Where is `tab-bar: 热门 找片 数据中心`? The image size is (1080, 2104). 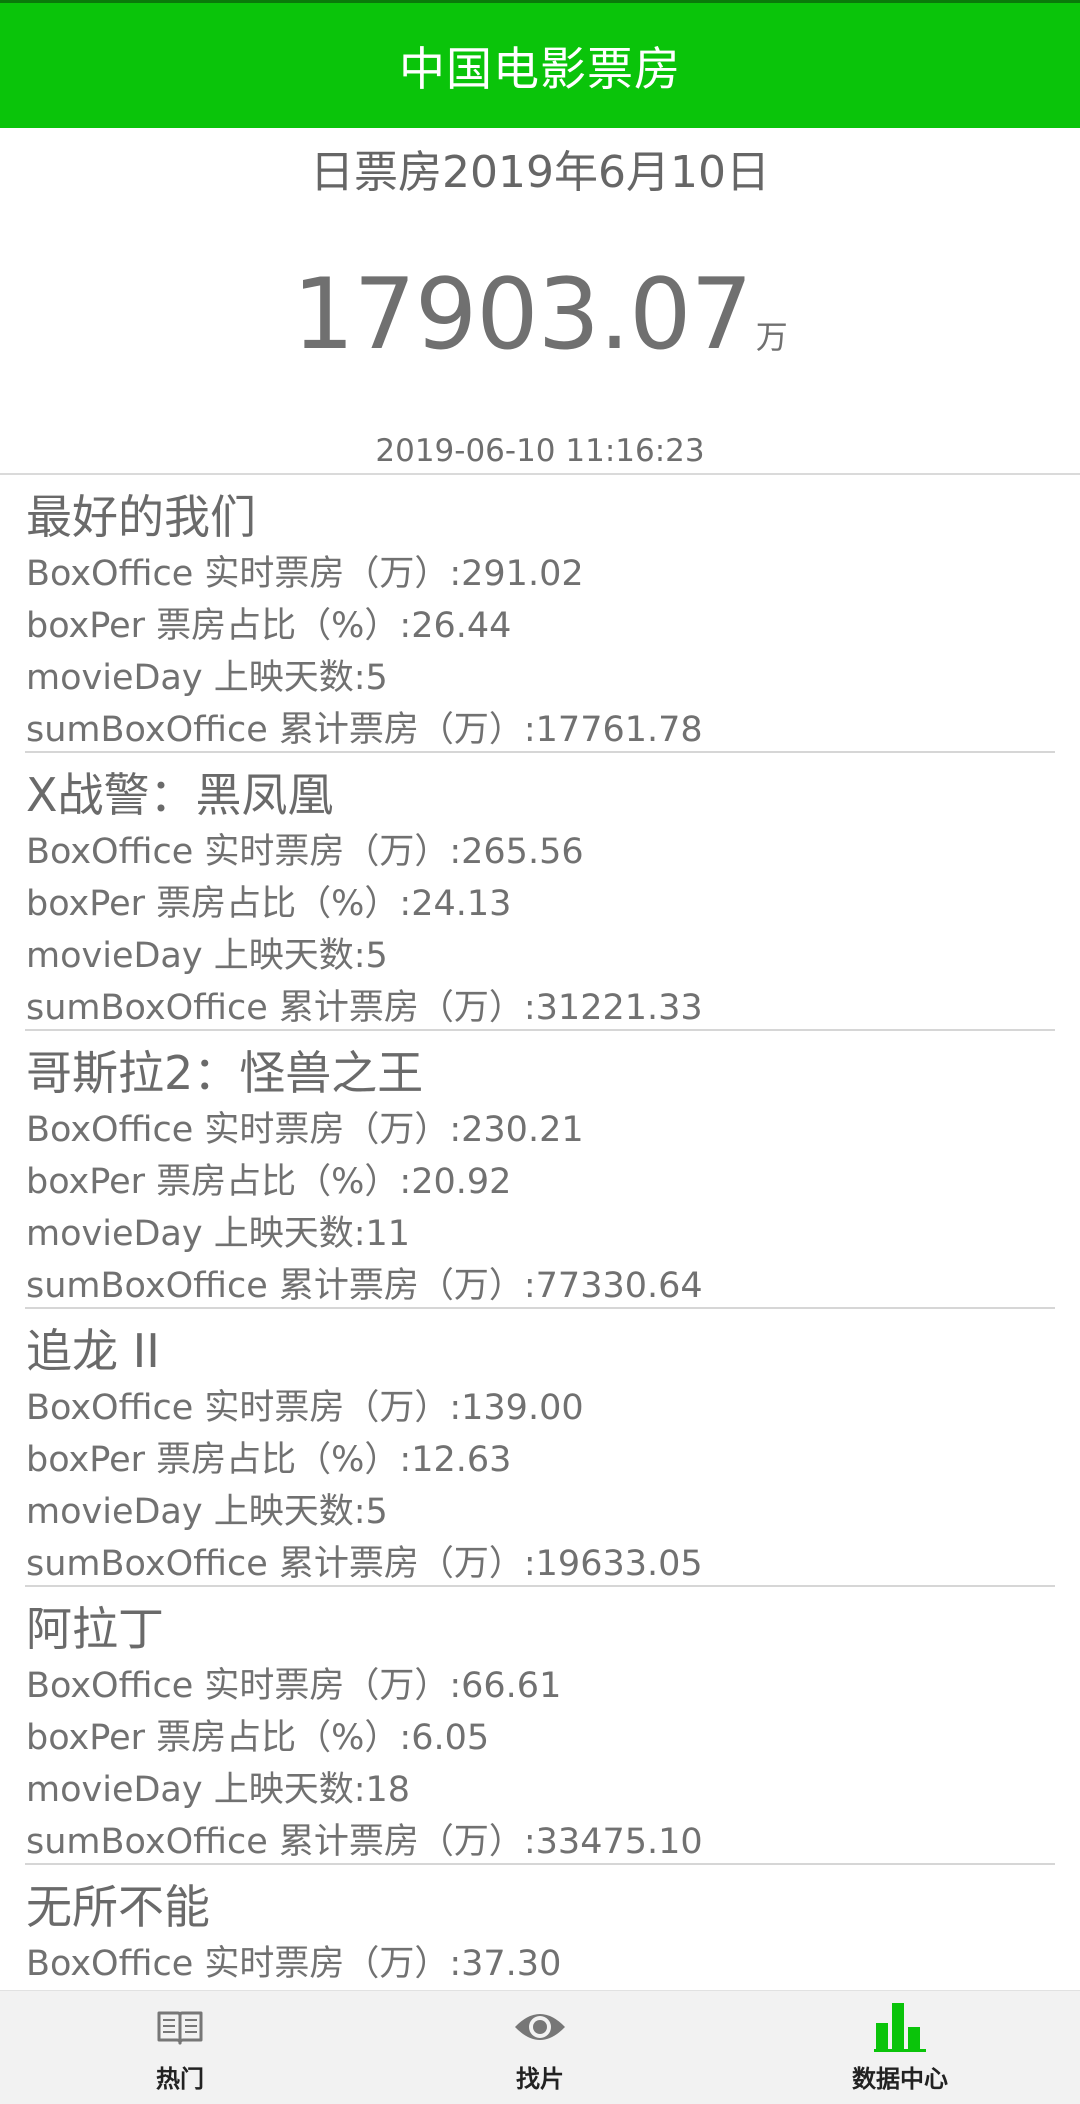
tab-bar: 热门 找片 数据中心 is located at coordinates (540, 2047).